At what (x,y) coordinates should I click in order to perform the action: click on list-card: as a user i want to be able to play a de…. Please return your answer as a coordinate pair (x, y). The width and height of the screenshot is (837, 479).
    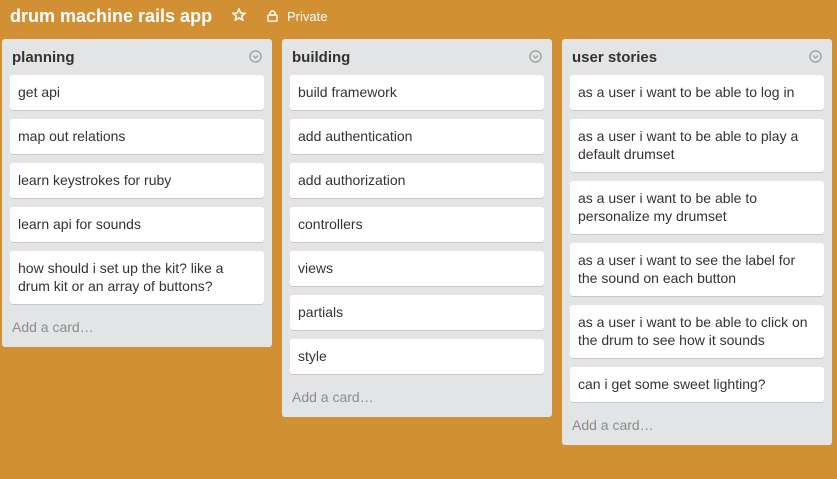
    Looking at the image, I should click on (697, 145).